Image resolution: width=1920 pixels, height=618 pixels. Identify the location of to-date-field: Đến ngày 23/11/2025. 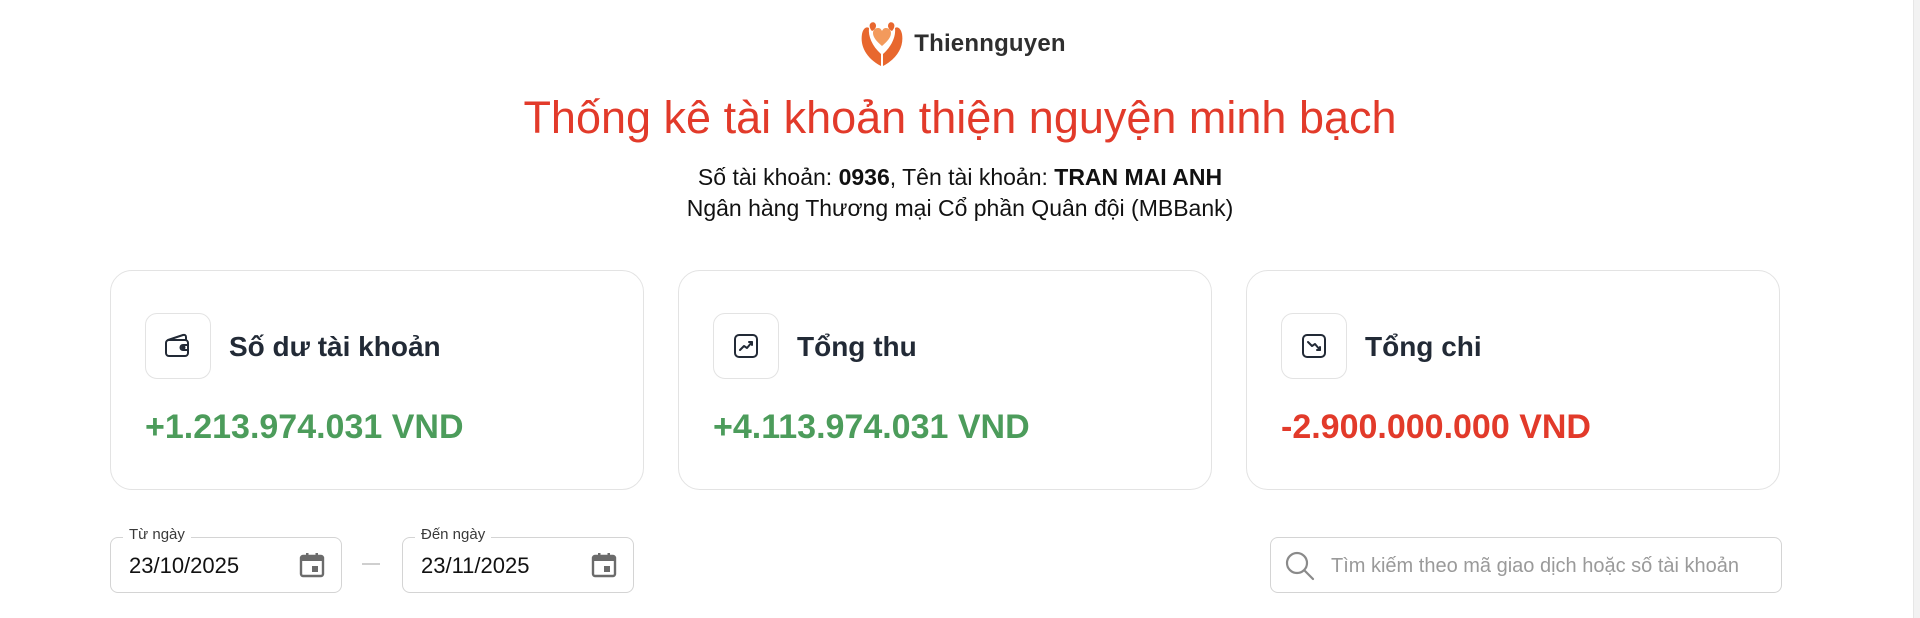
(518, 559).